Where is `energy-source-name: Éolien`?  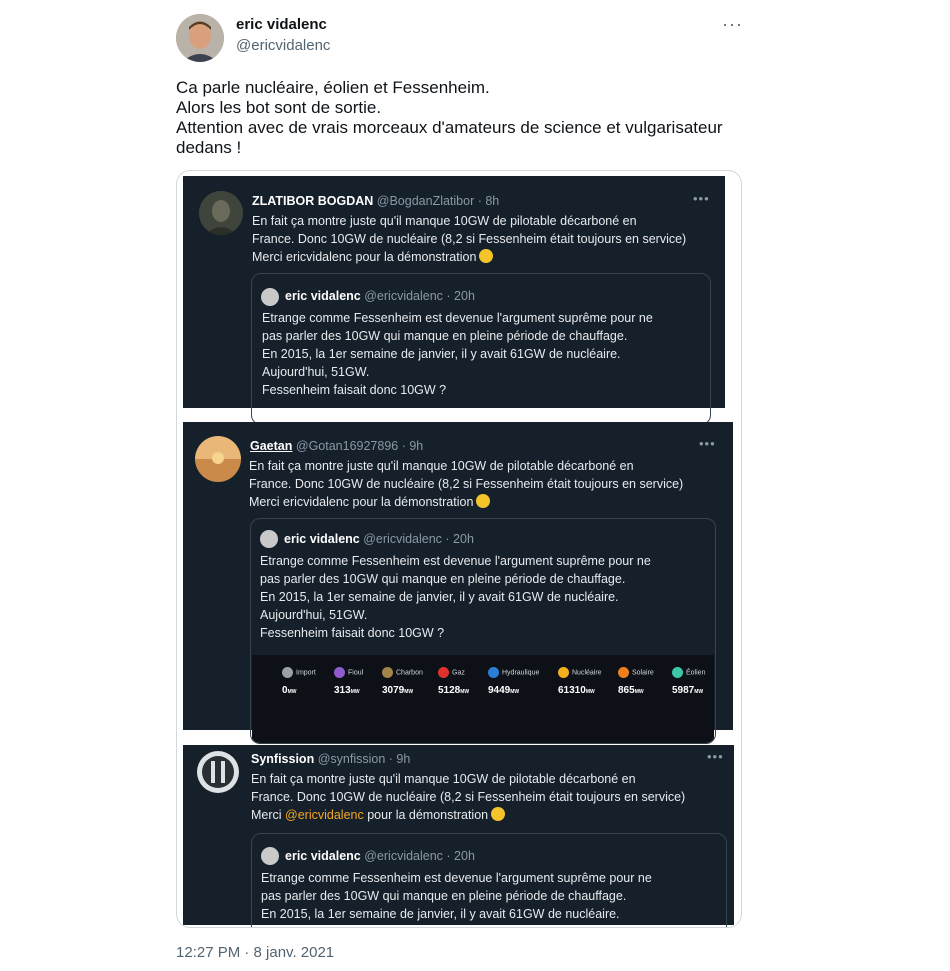
energy-source-name: Éolien is located at coordinates (696, 673).